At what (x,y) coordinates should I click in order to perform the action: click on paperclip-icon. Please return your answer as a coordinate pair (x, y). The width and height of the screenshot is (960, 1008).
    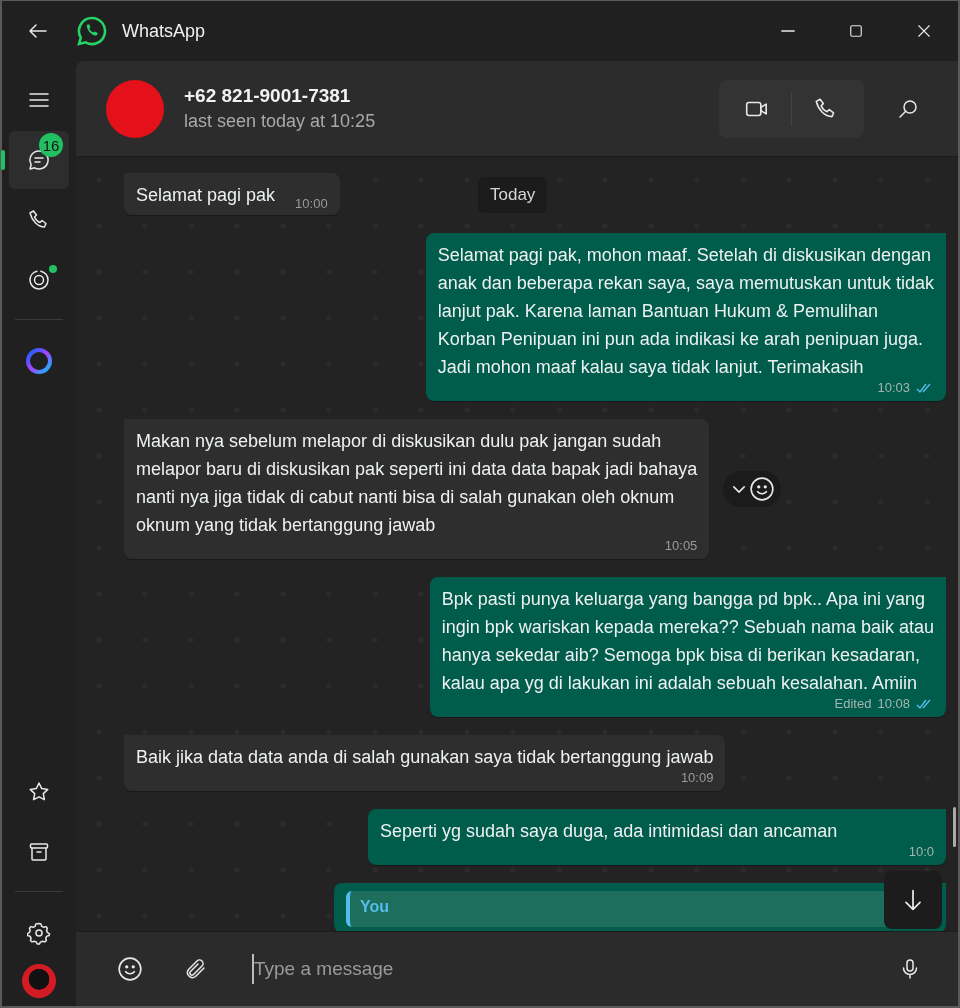
    Looking at the image, I should click on (196, 969).